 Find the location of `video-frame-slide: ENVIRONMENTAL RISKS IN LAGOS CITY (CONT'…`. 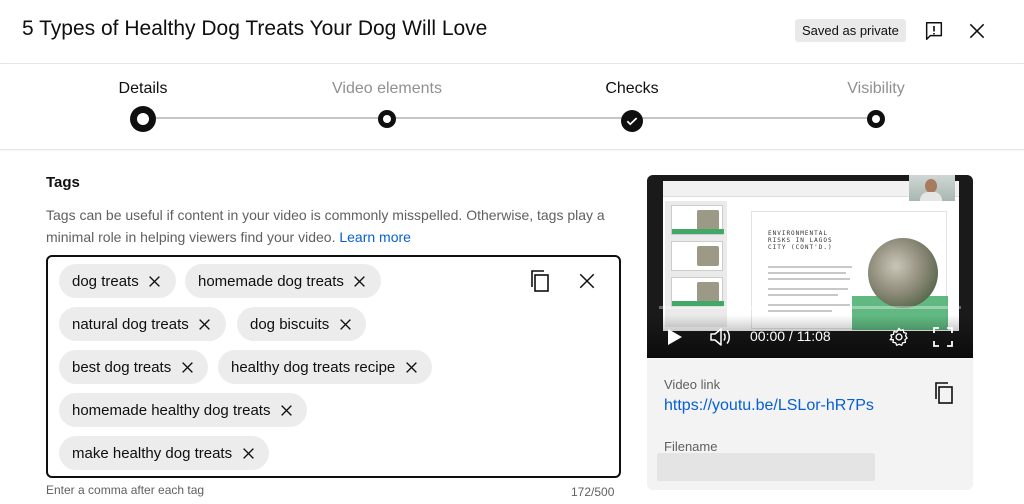

video-frame-slide: ENVIRONMENTAL RISKS IN LAGOS CITY (CONT'… is located at coordinates (849, 270).